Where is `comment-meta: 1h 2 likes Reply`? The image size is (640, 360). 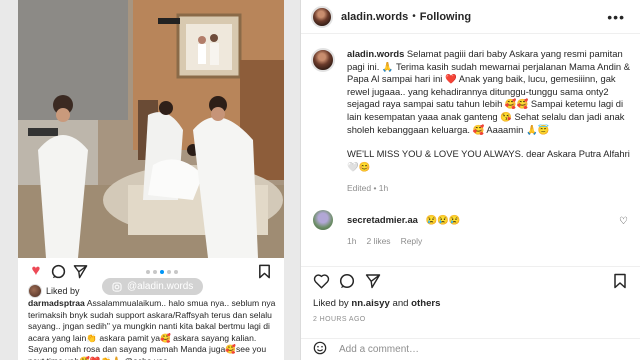
comment-meta: 1h 2 likes Reply is located at coordinates (384, 241).